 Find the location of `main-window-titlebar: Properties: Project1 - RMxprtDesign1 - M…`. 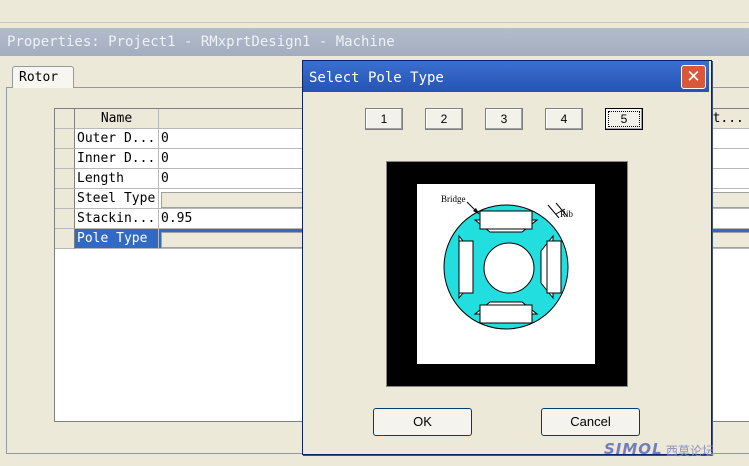

main-window-titlebar: Properties: Project1 - RMxprtDesign1 - M… is located at coordinates (374, 42).